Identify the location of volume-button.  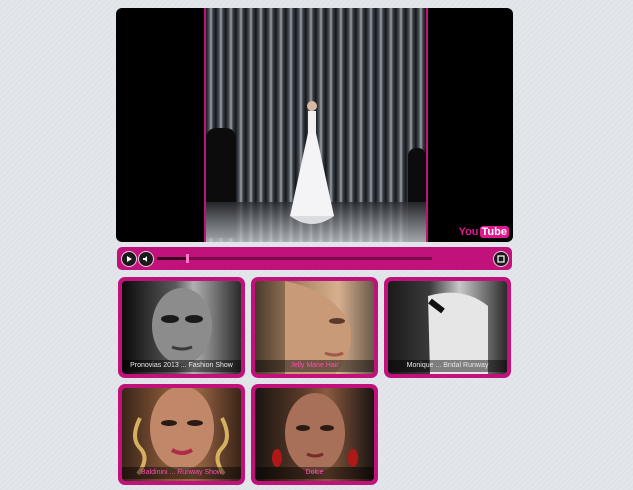
(146, 259).